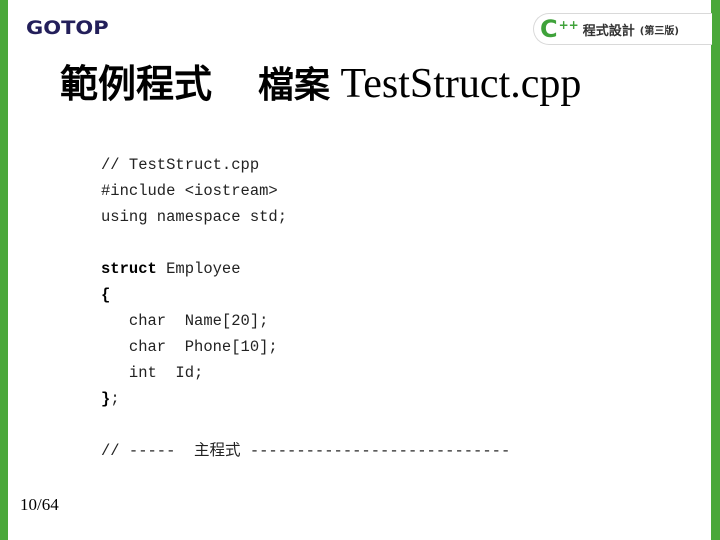 This screenshot has height=540, width=720. Describe the element at coordinates (189, 347) in the screenshot. I see `code-line: char Phone[10];` at that location.